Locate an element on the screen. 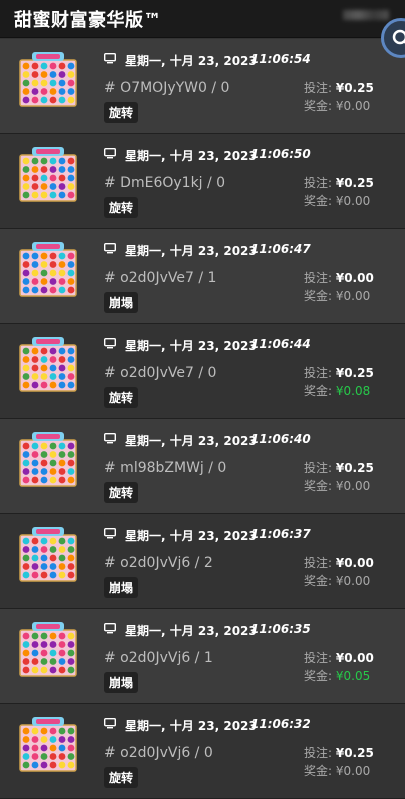 The width and height of the screenshot is (405, 799). win-amount: 奖金: ¥0.08 is located at coordinates (337, 390).